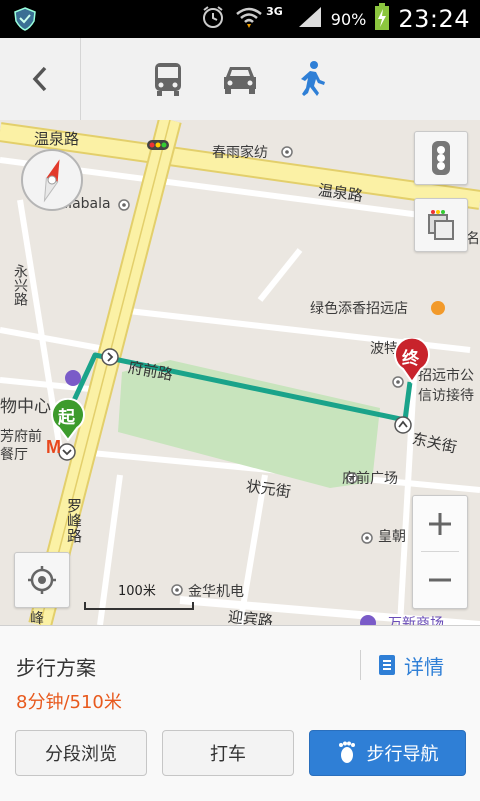 This screenshot has height=801, width=480. I want to click on zoom-control, so click(440, 552).